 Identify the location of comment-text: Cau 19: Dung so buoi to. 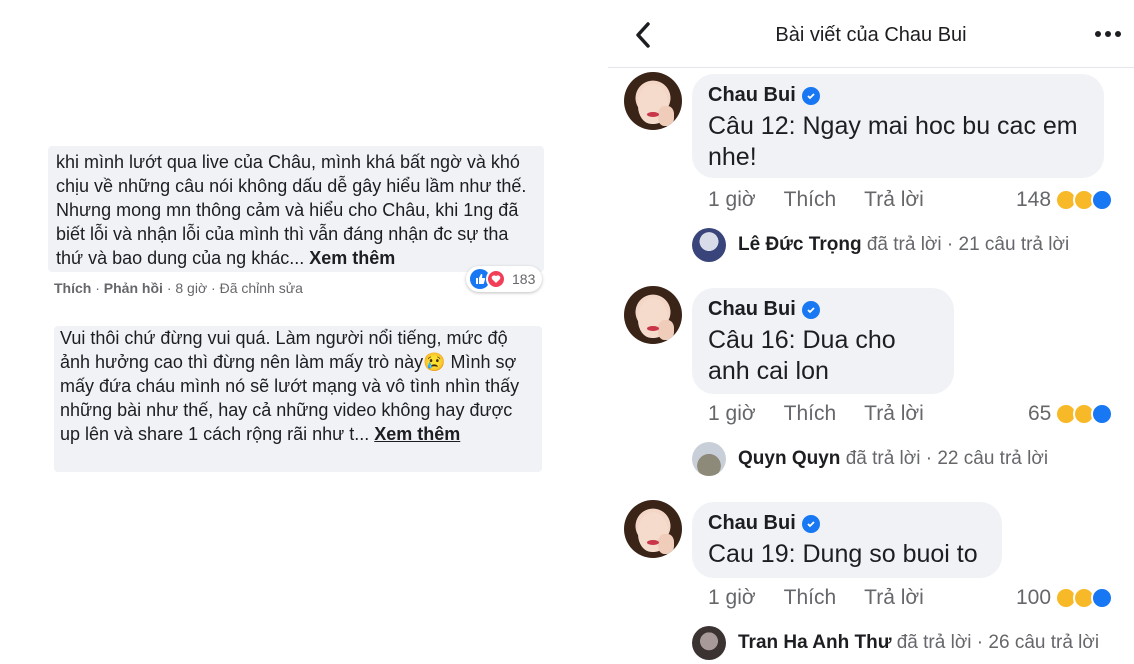
(843, 554).